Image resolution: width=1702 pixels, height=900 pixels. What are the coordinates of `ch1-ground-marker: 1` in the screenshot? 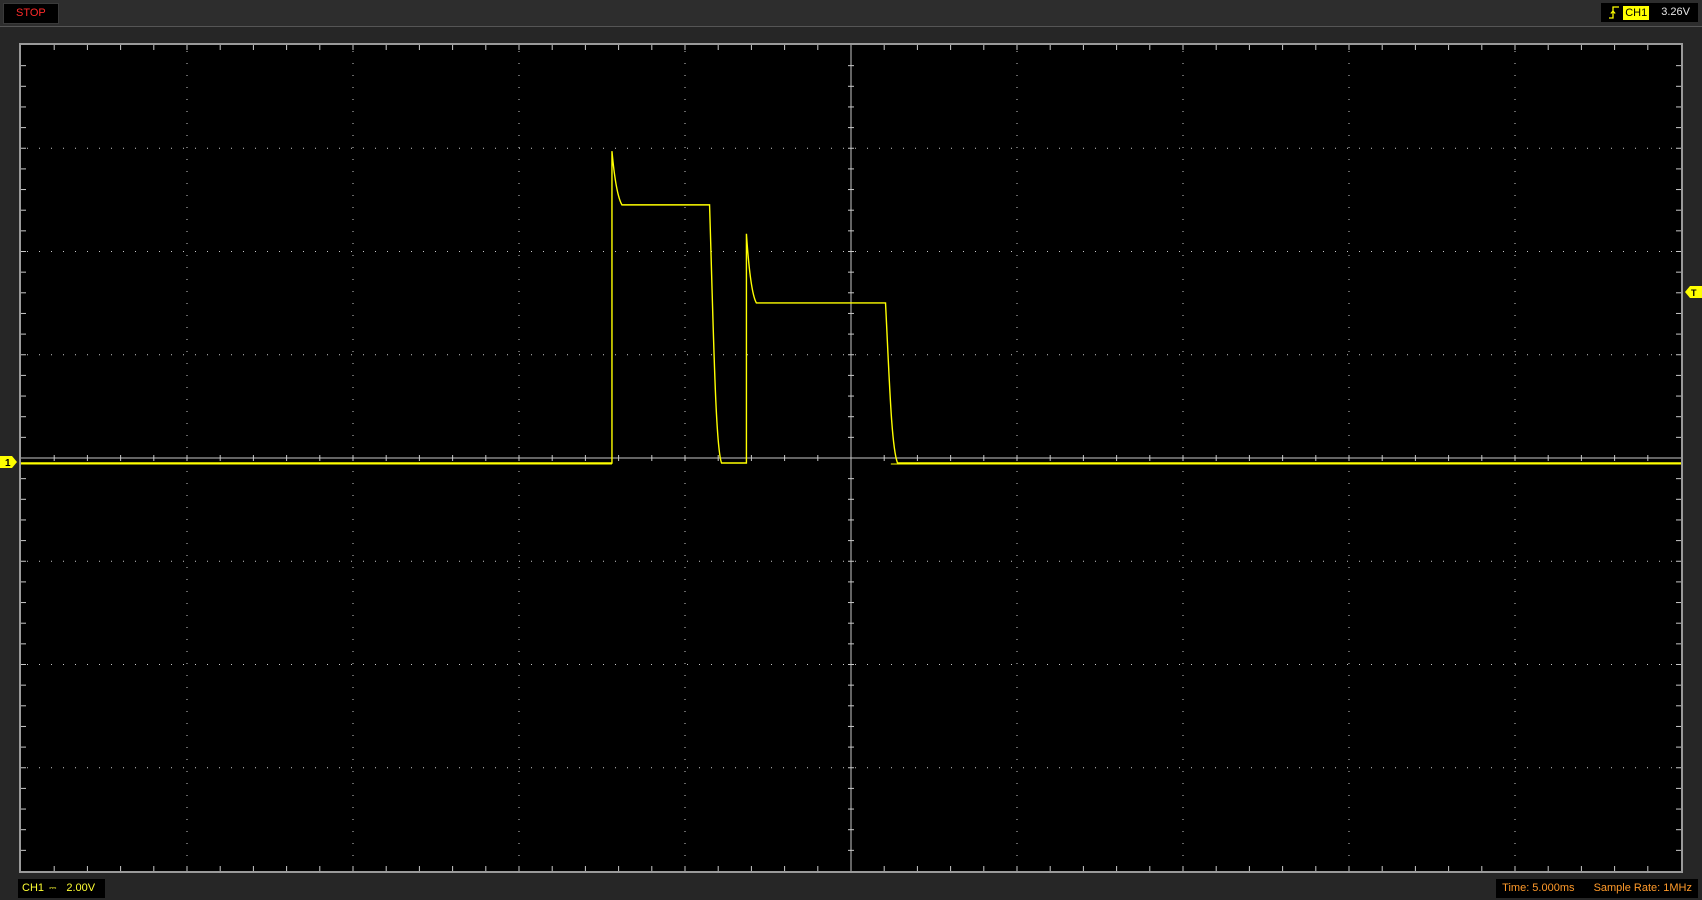 It's located at (8, 462).